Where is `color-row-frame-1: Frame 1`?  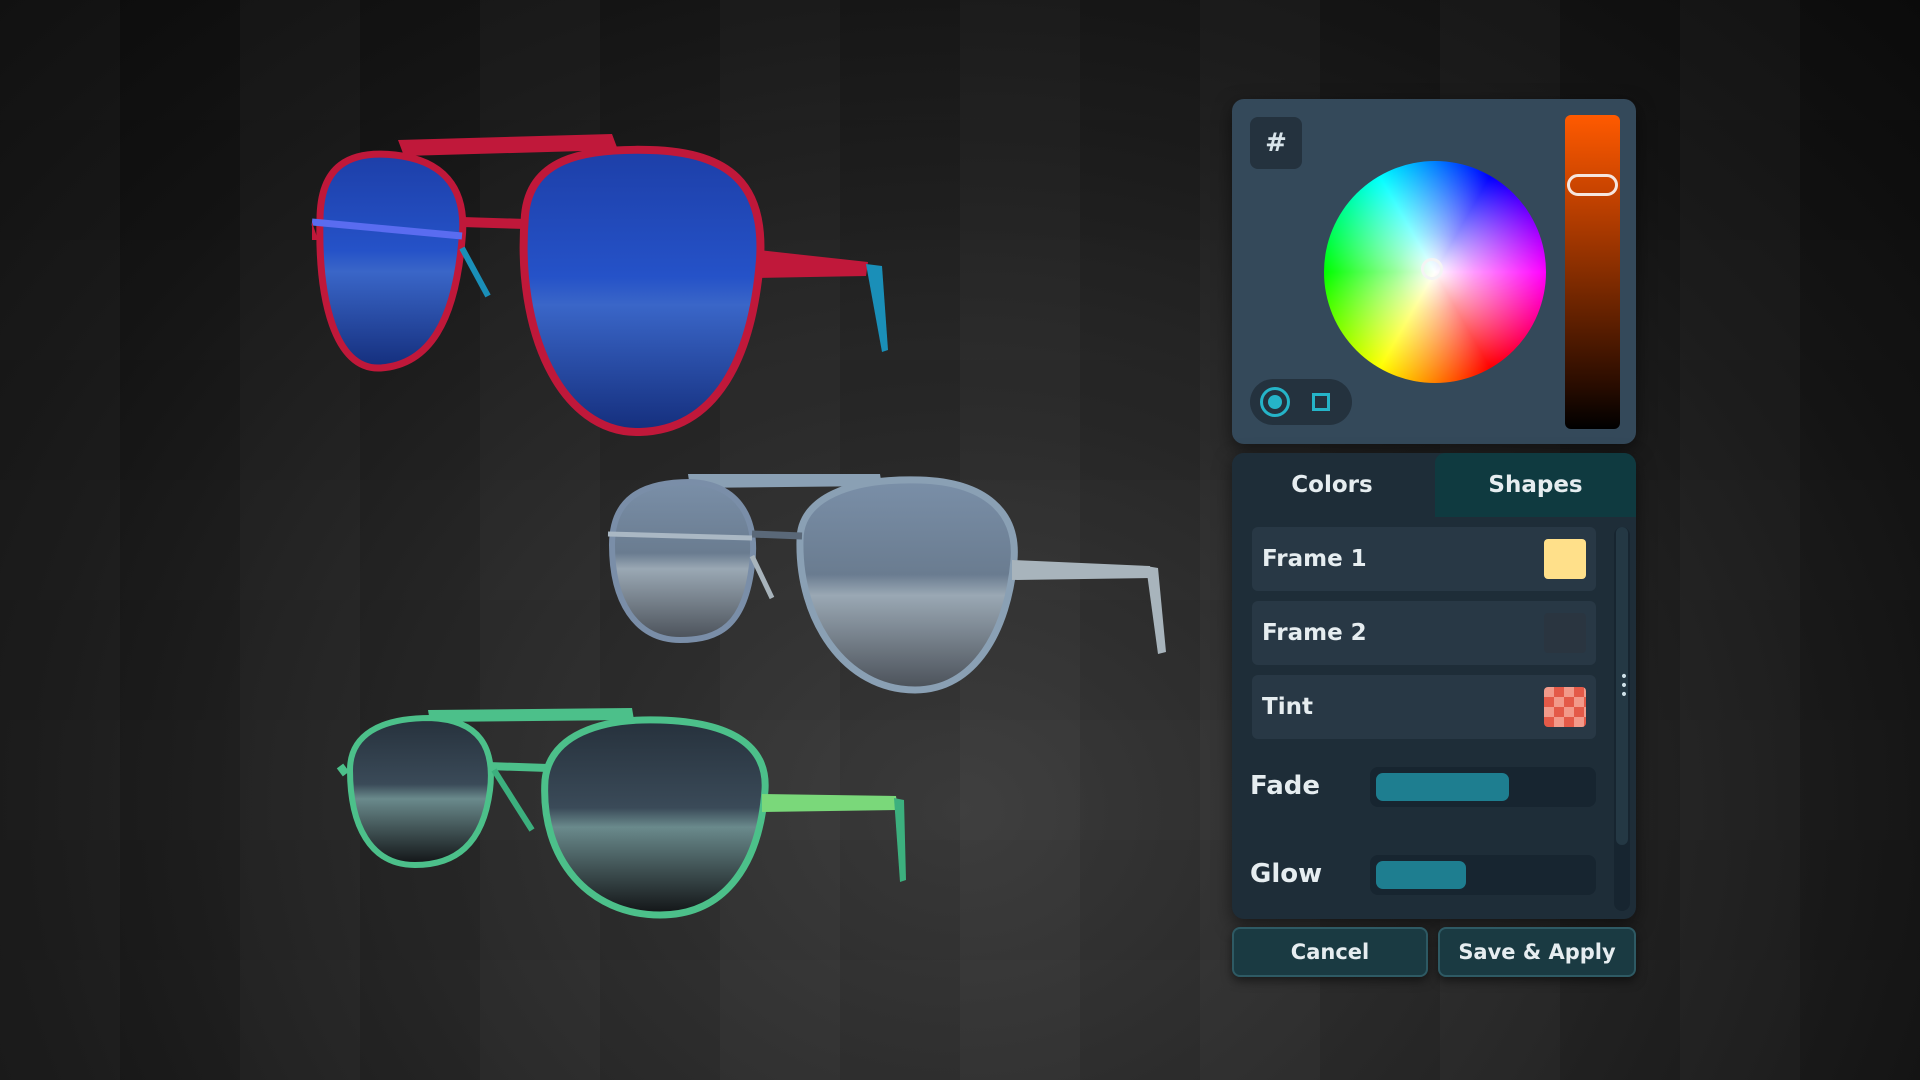
color-row-frame-1: Frame 1 is located at coordinates (1424, 559).